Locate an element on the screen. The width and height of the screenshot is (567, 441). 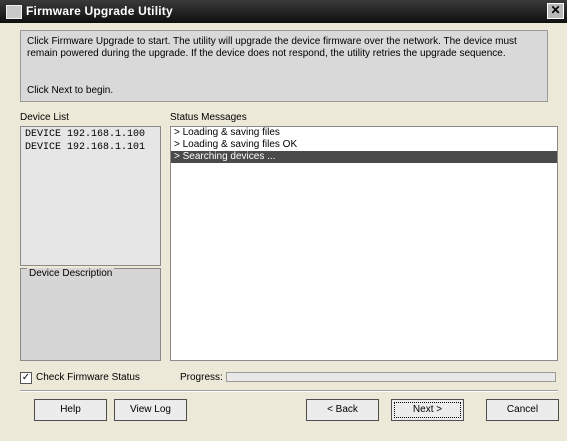
app-icon is located at coordinates (14, 12).